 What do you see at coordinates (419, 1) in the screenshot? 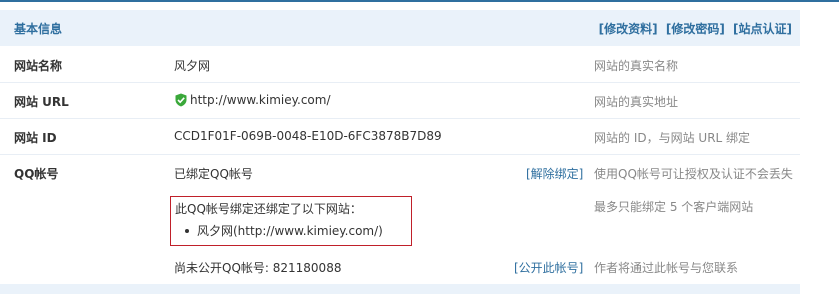
I see `top-border` at bounding box center [419, 1].